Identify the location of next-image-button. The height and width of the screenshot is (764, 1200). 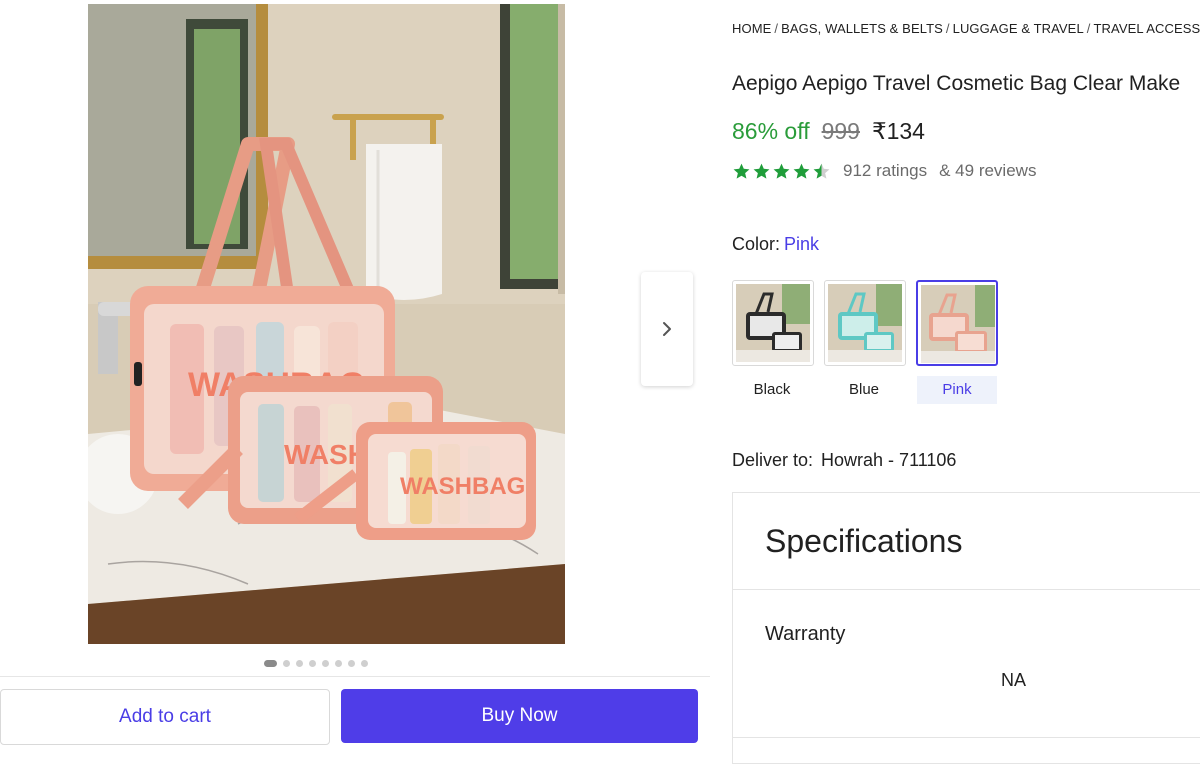
(667, 329).